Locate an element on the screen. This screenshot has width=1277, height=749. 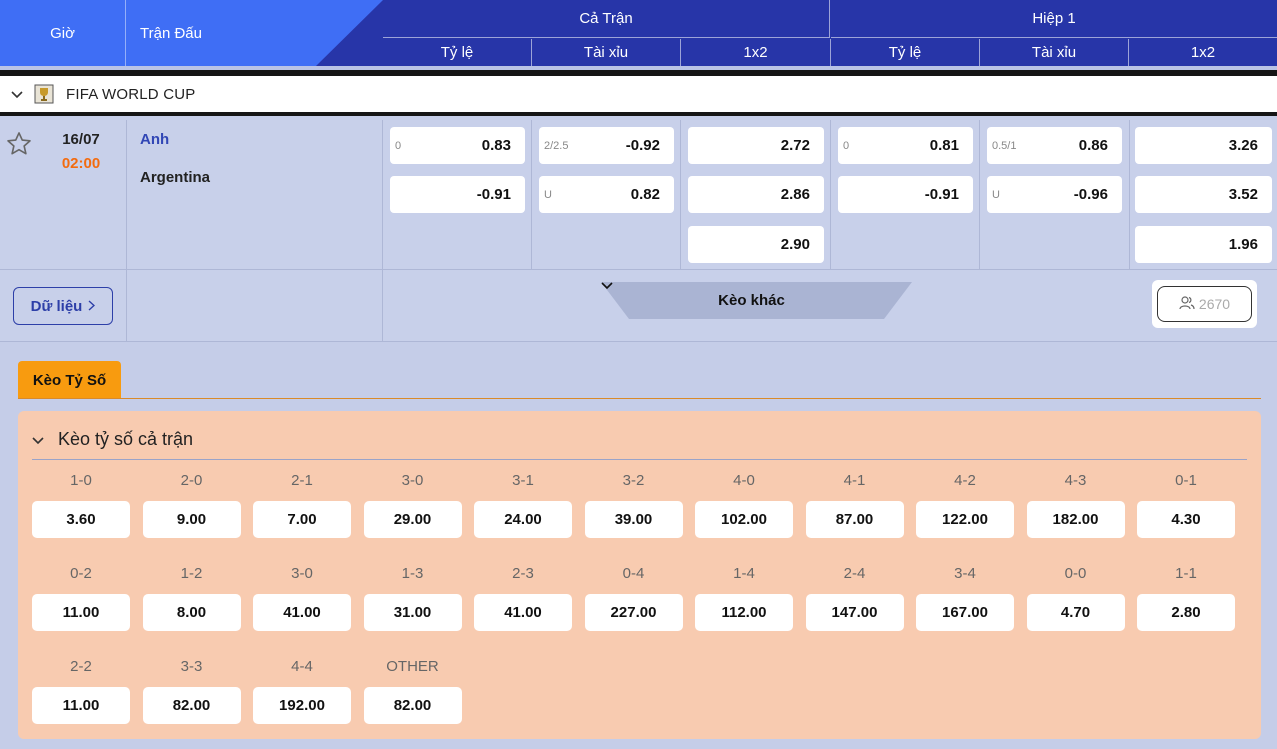
score-cell: 2-0 9.00 is located at coordinates (191, 503).